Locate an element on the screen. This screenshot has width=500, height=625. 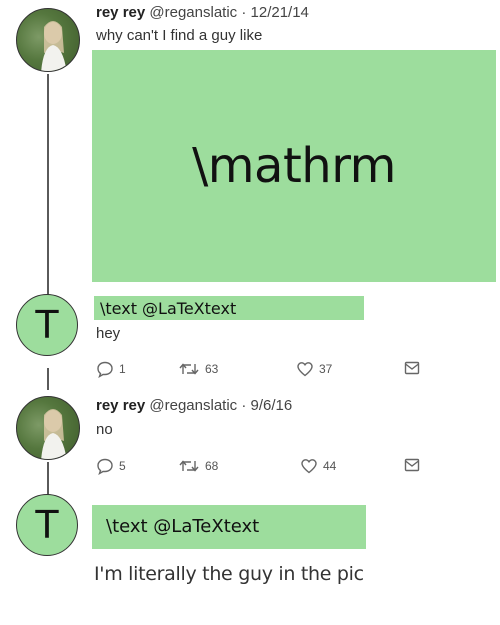
tweet2-actions: 1 63 37 is located at coordinates (266, 370).